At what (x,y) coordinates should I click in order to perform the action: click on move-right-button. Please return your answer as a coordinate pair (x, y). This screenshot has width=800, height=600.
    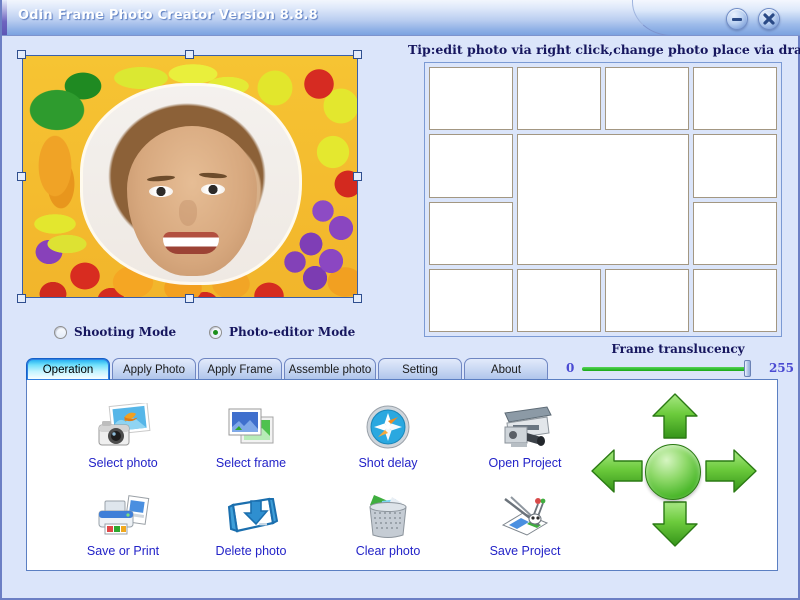
    Looking at the image, I should click on (730, 473).